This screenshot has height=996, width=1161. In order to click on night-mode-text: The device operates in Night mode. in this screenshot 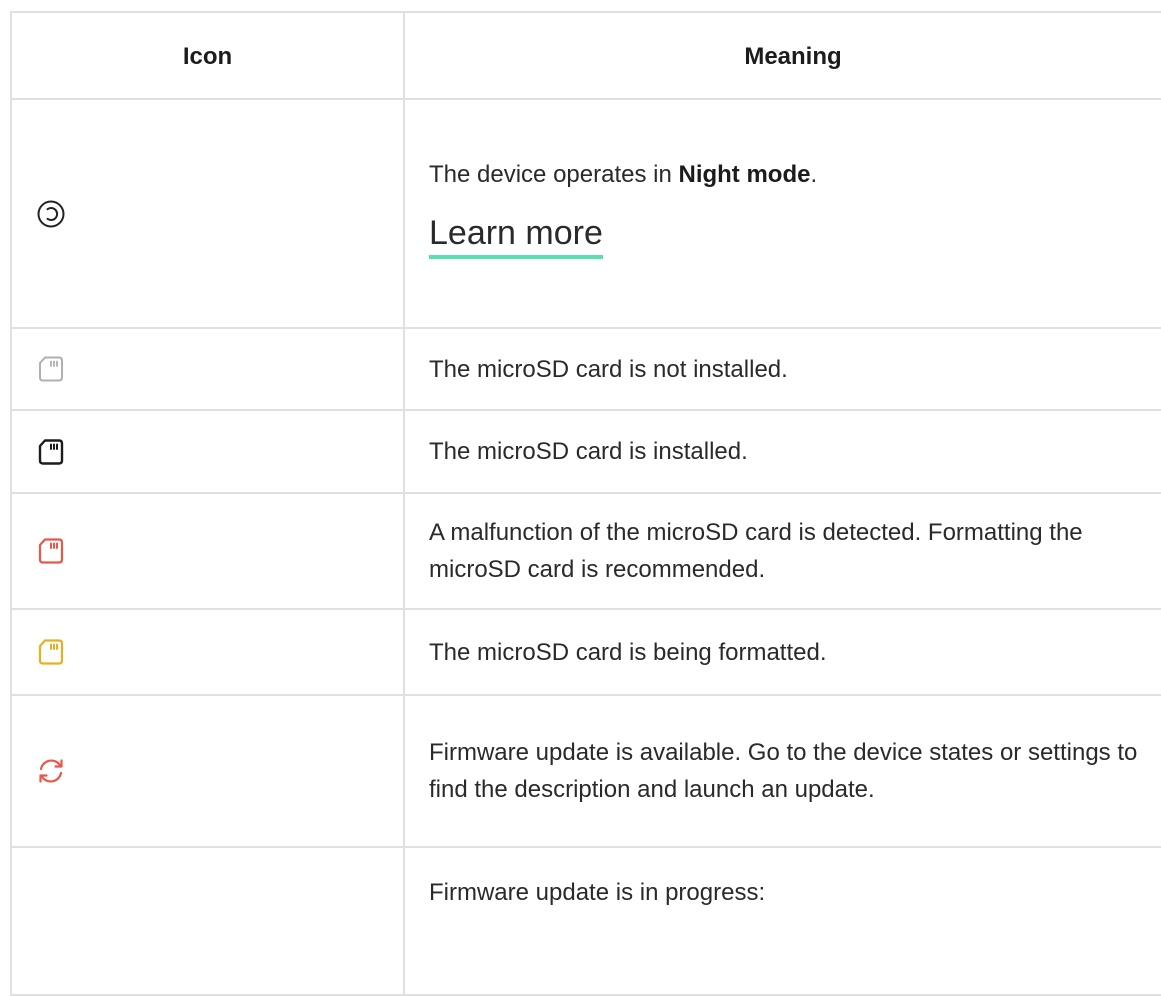, I will do `click(785, 174)`.